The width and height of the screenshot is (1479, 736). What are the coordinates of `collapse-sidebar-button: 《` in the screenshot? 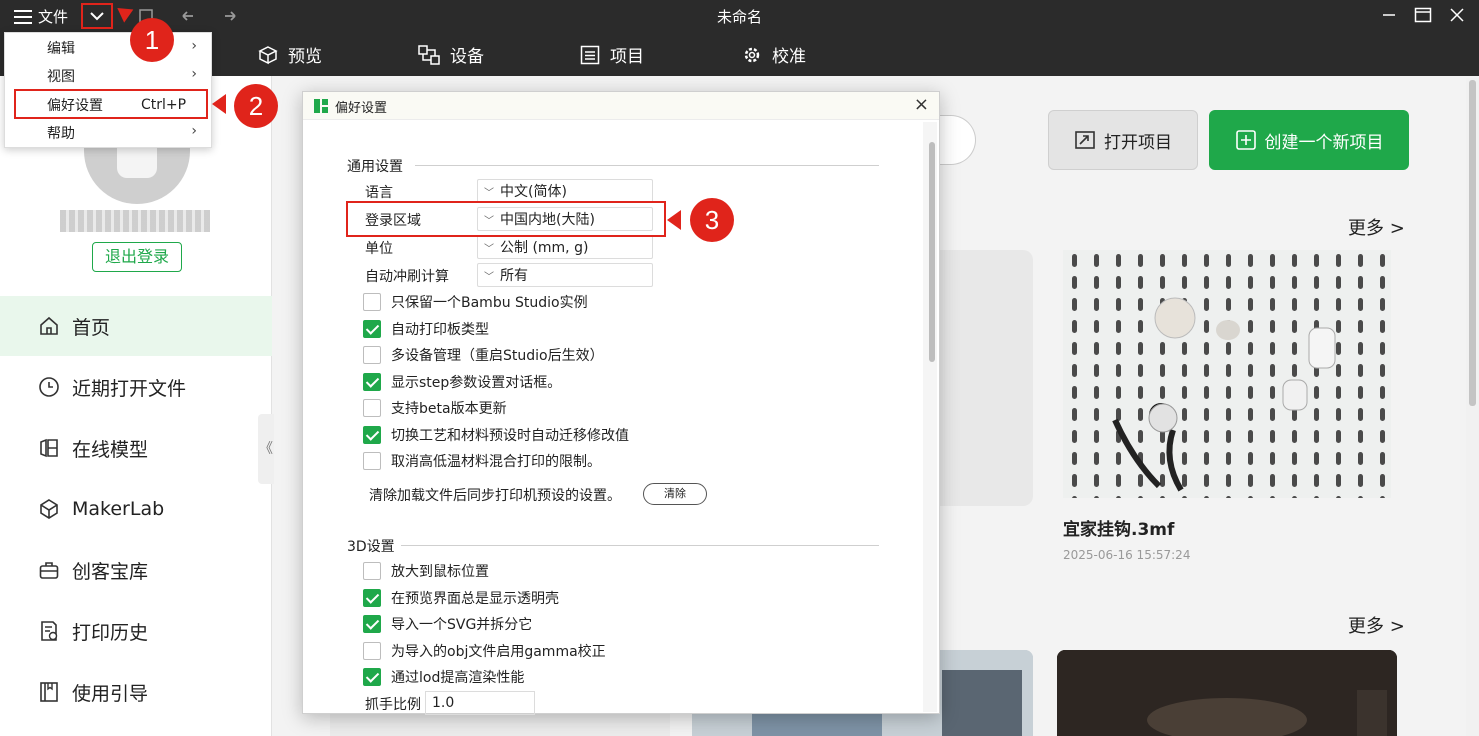 It's located at (266, 449).